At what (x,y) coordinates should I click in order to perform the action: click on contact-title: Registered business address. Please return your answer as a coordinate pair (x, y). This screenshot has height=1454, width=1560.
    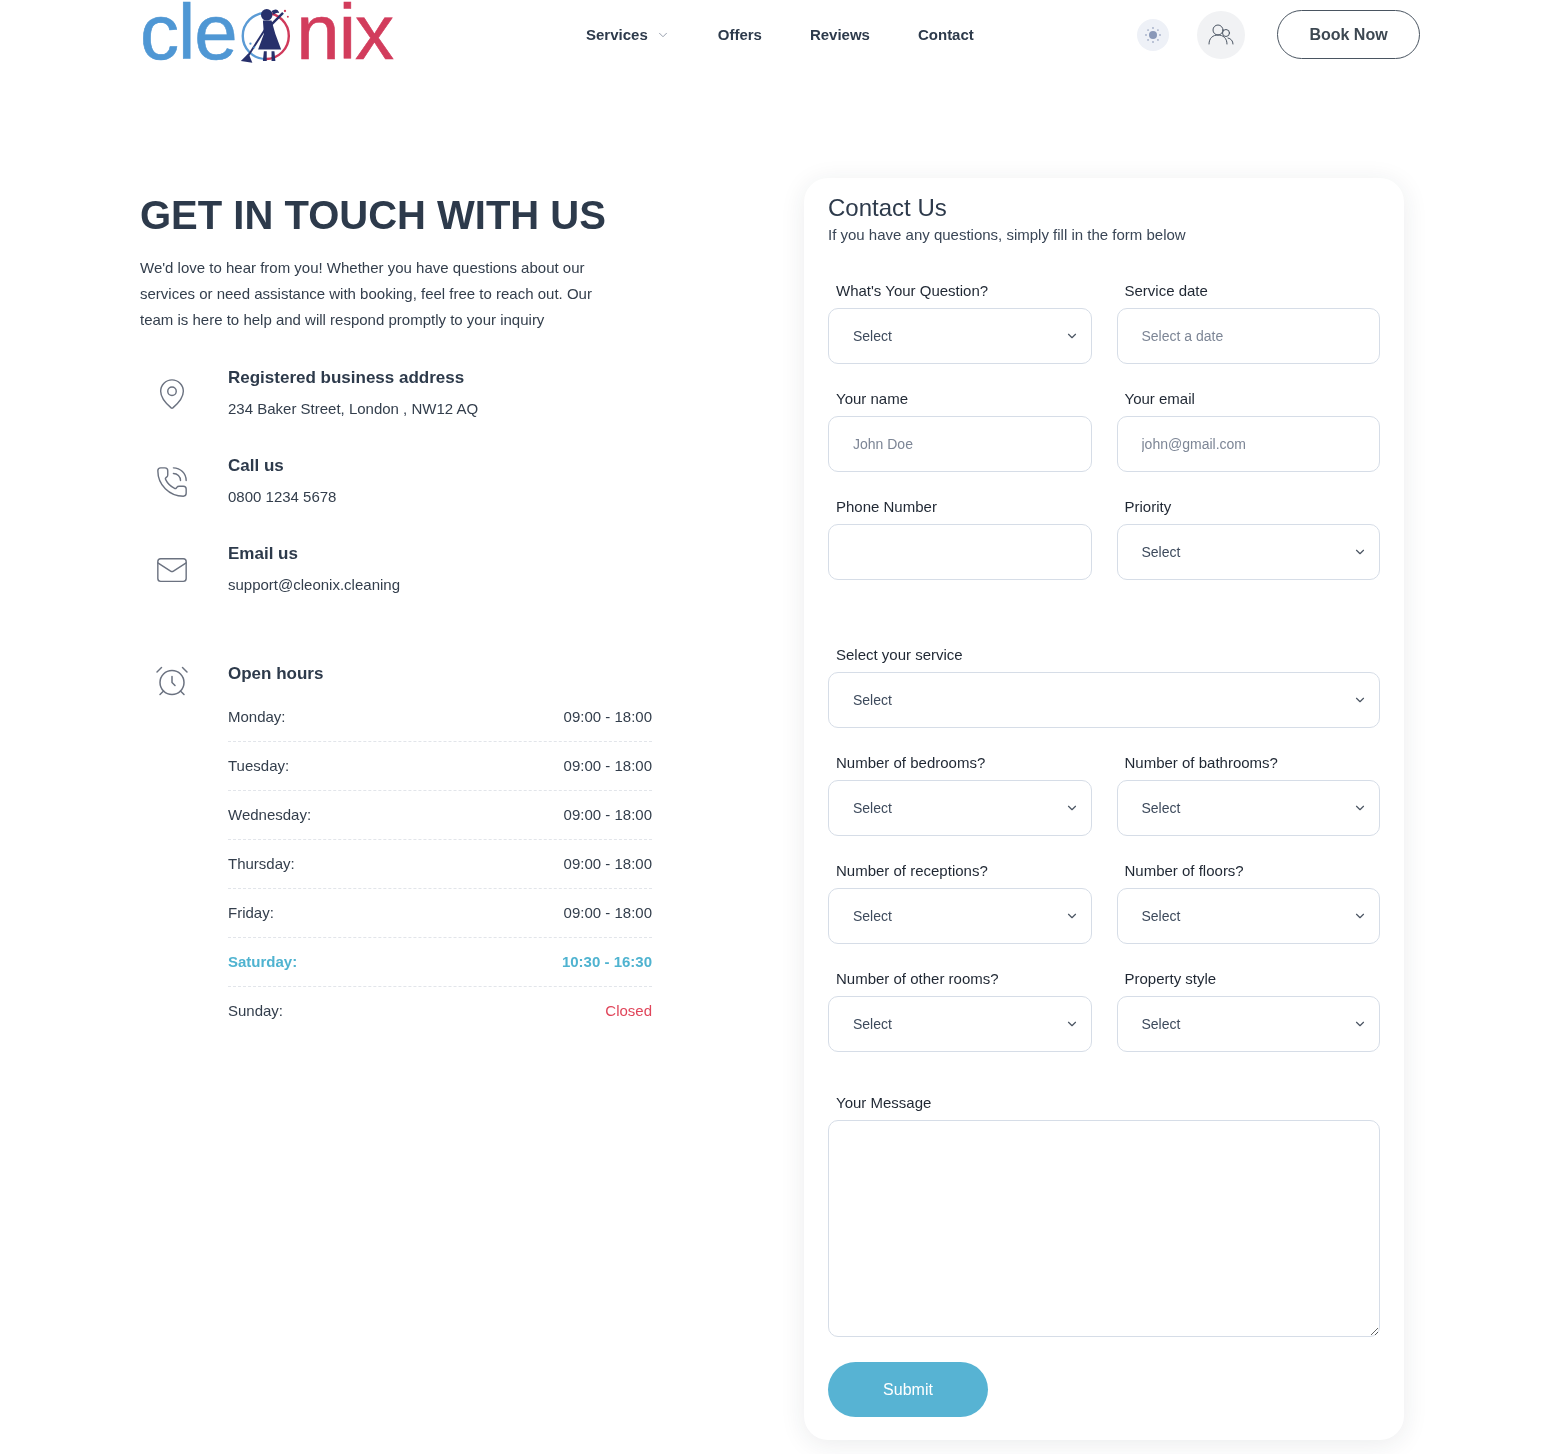
    Looking at the image, I should click on (347, 378).